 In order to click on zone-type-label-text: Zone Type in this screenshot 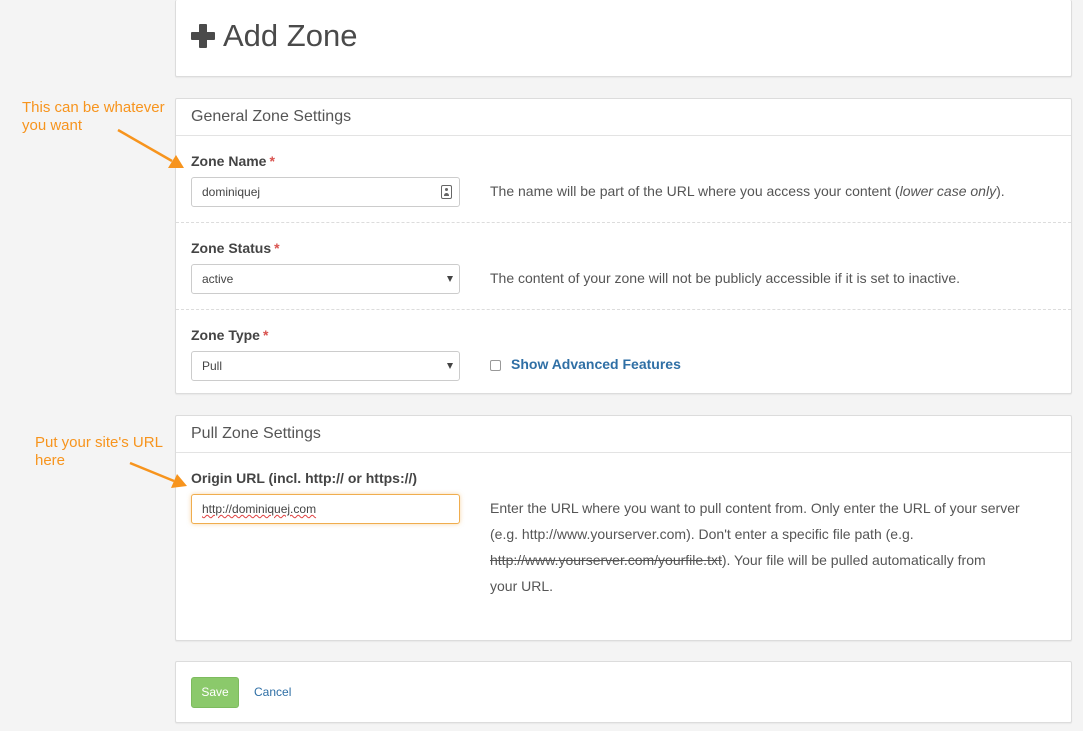, I will do `click(225, 335)`.